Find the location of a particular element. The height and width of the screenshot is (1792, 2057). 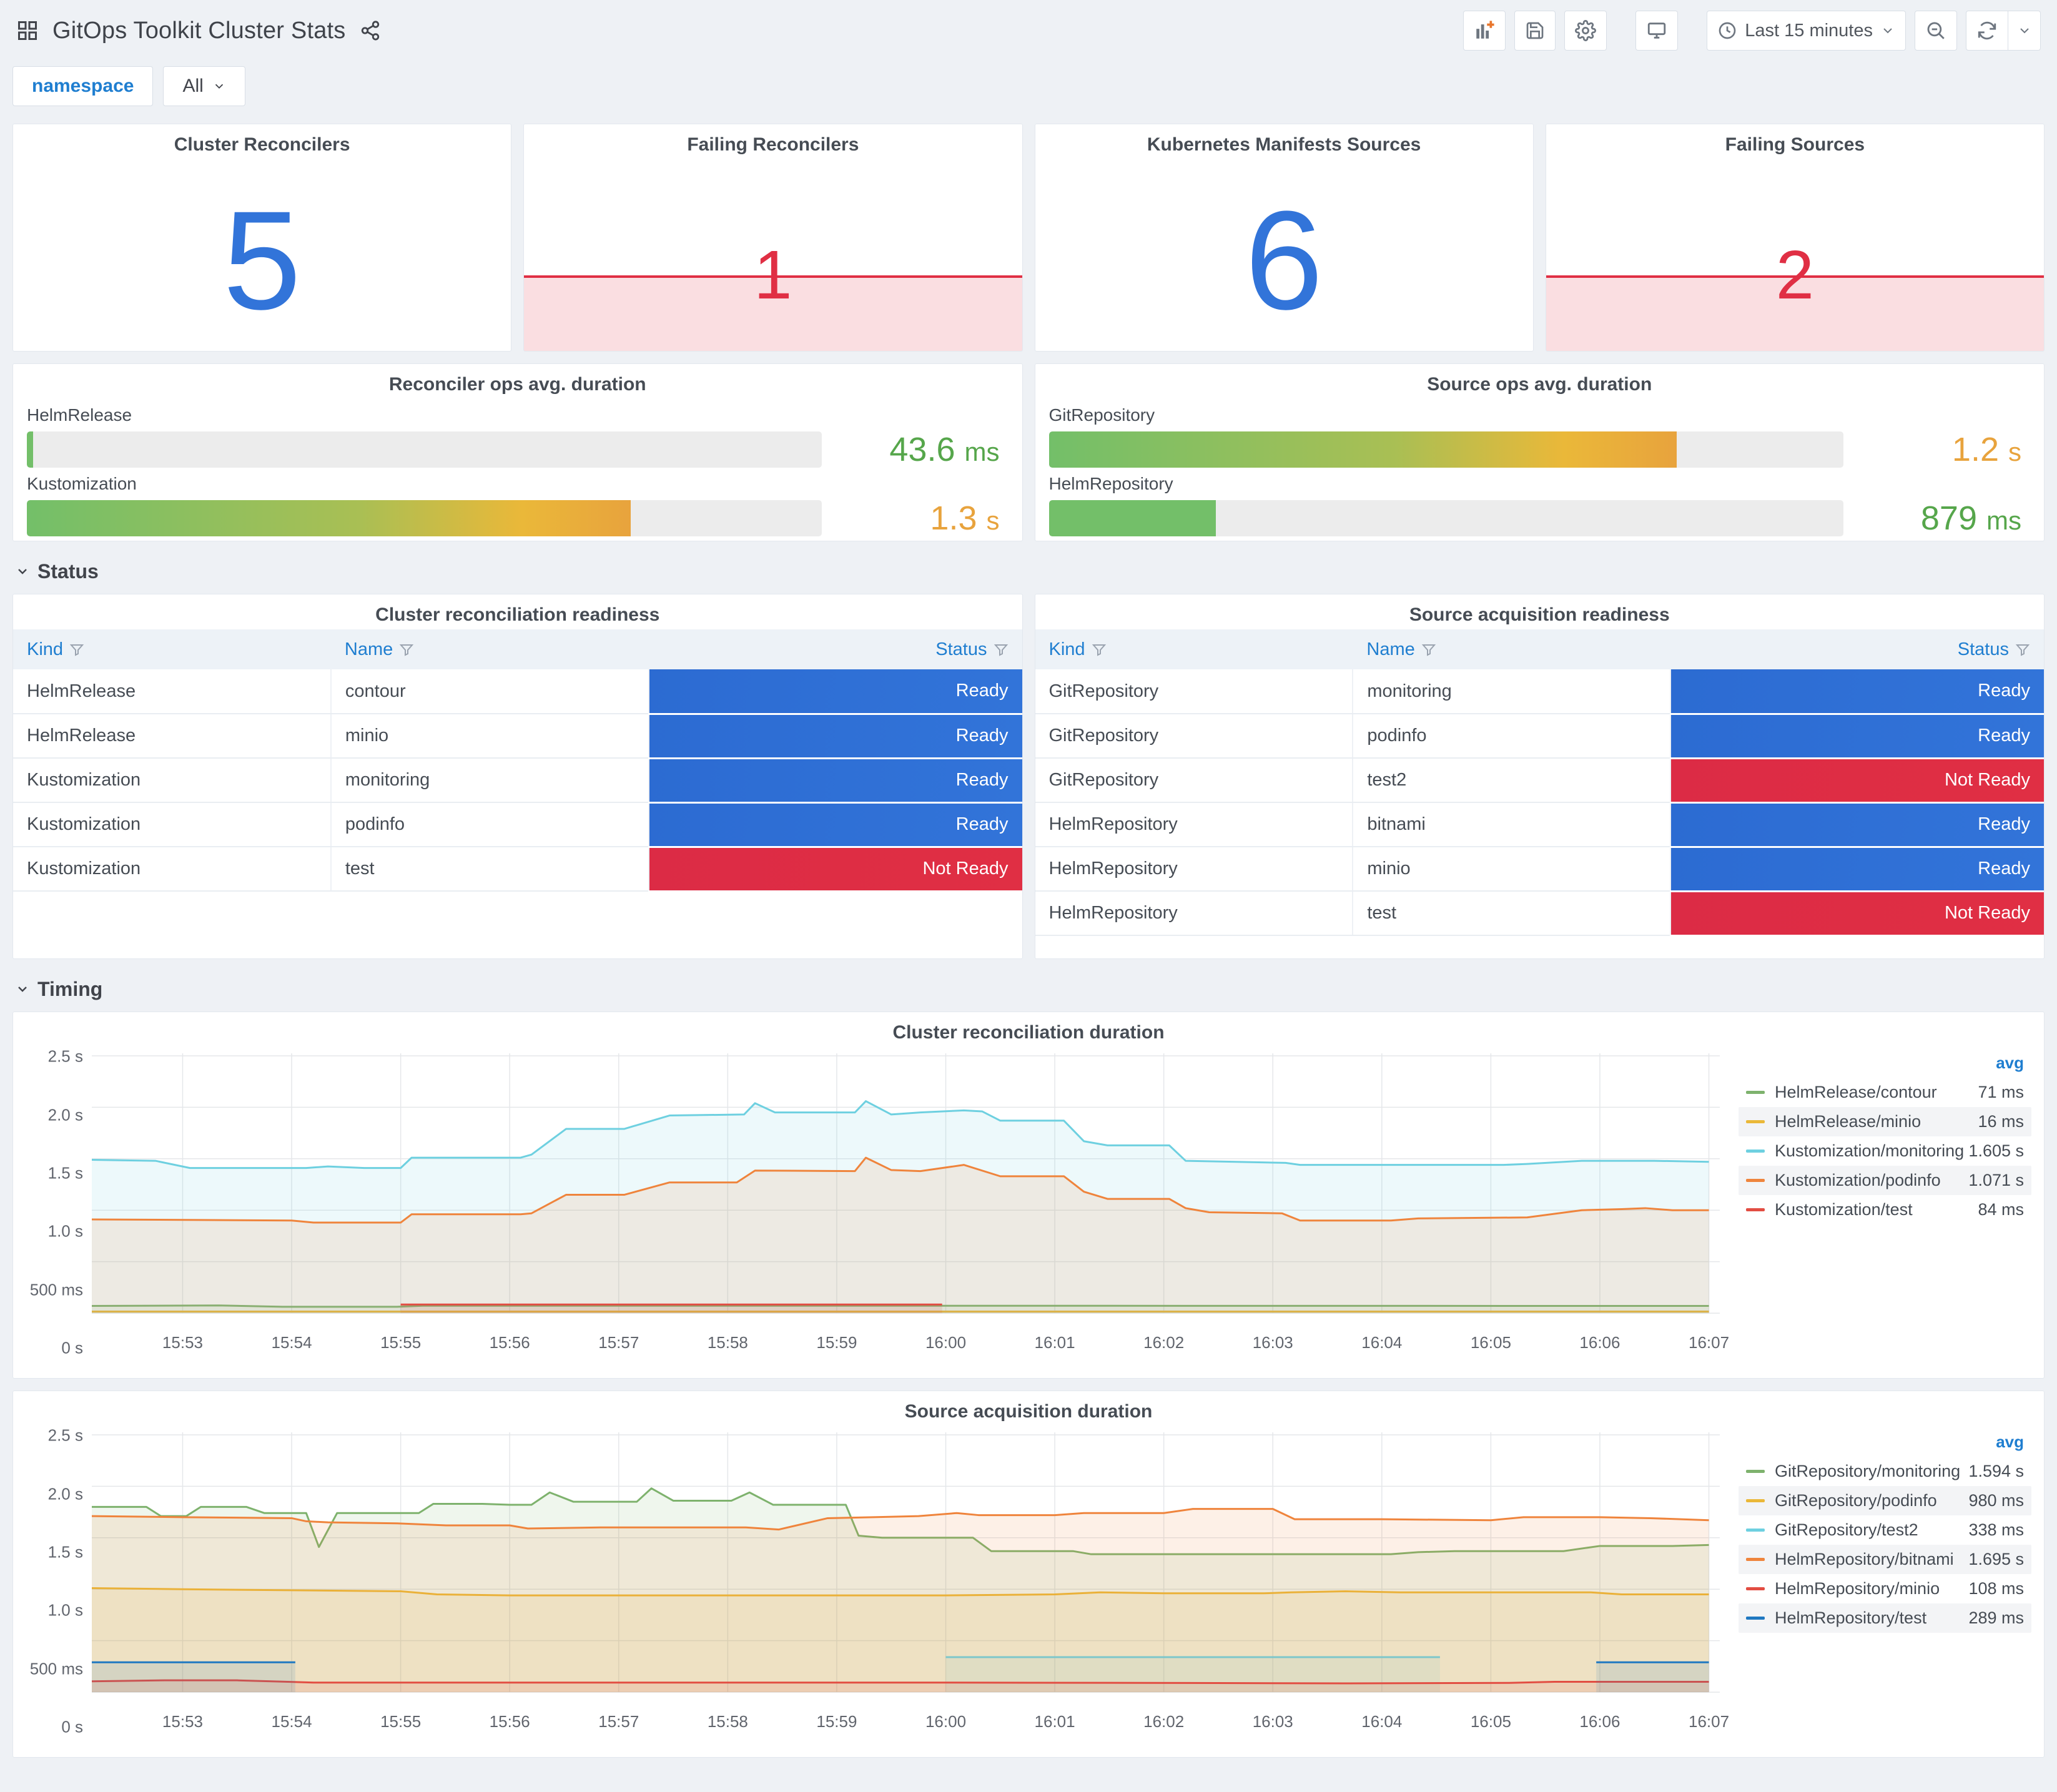

legend-series-label: HelmRelease/contour is located at coordinates (1876, 1092).